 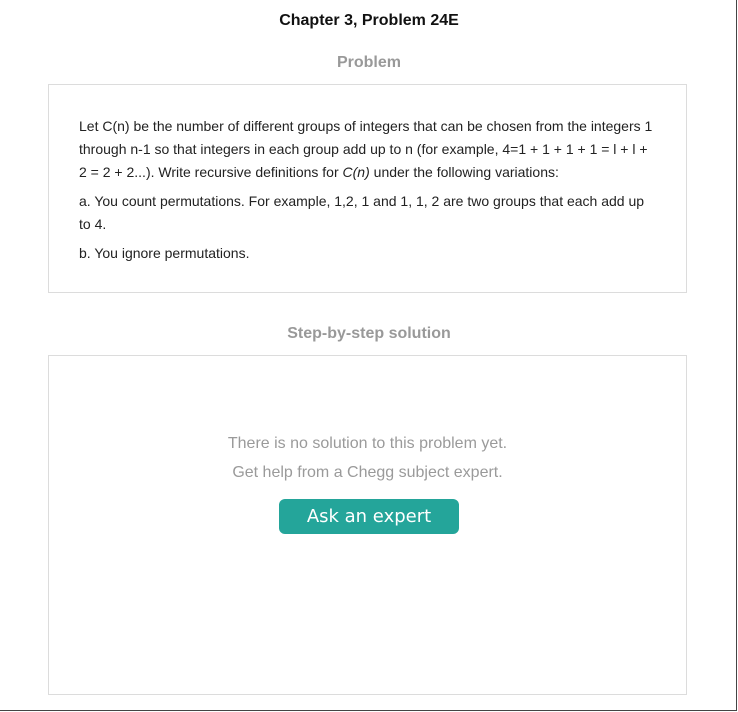 I want to click on ask-expert-button: Ask an expert, so click(x=369, y=516).